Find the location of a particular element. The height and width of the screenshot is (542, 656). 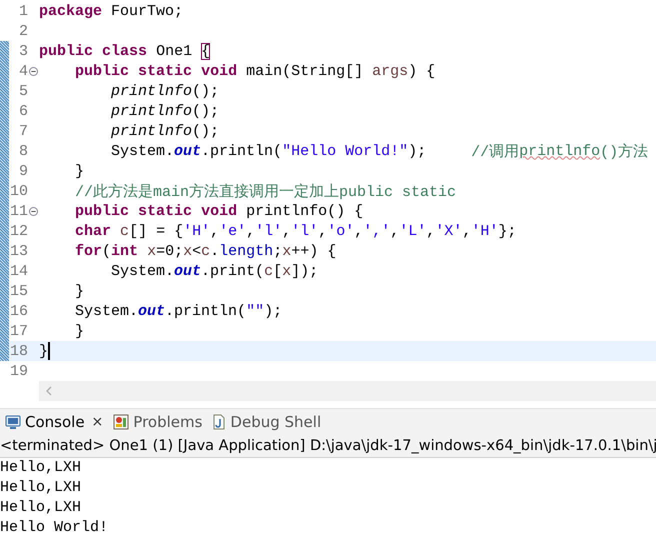

code-text: =0; is located at coordinates (170, 251).